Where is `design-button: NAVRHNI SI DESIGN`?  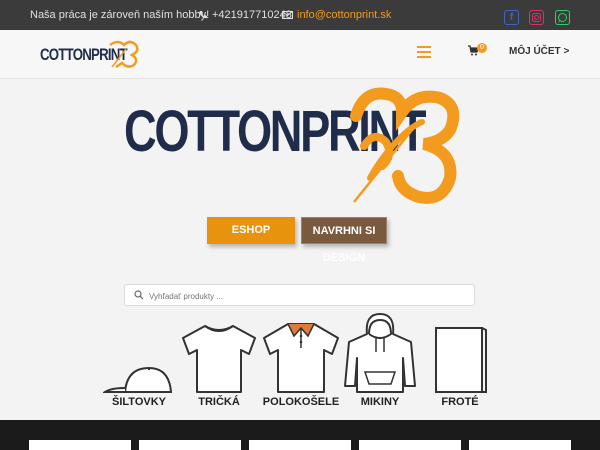
design-button: NAVRHNI SI DESIGN is located at coordinates (344, 240).